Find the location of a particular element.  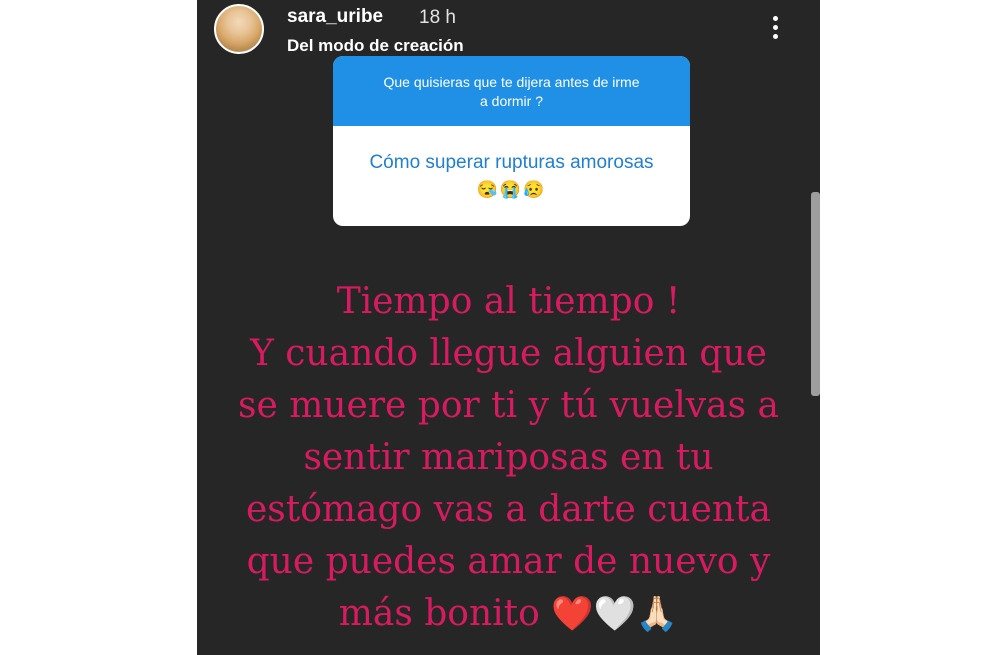

more-options-button is located at coordinates (775, 30).